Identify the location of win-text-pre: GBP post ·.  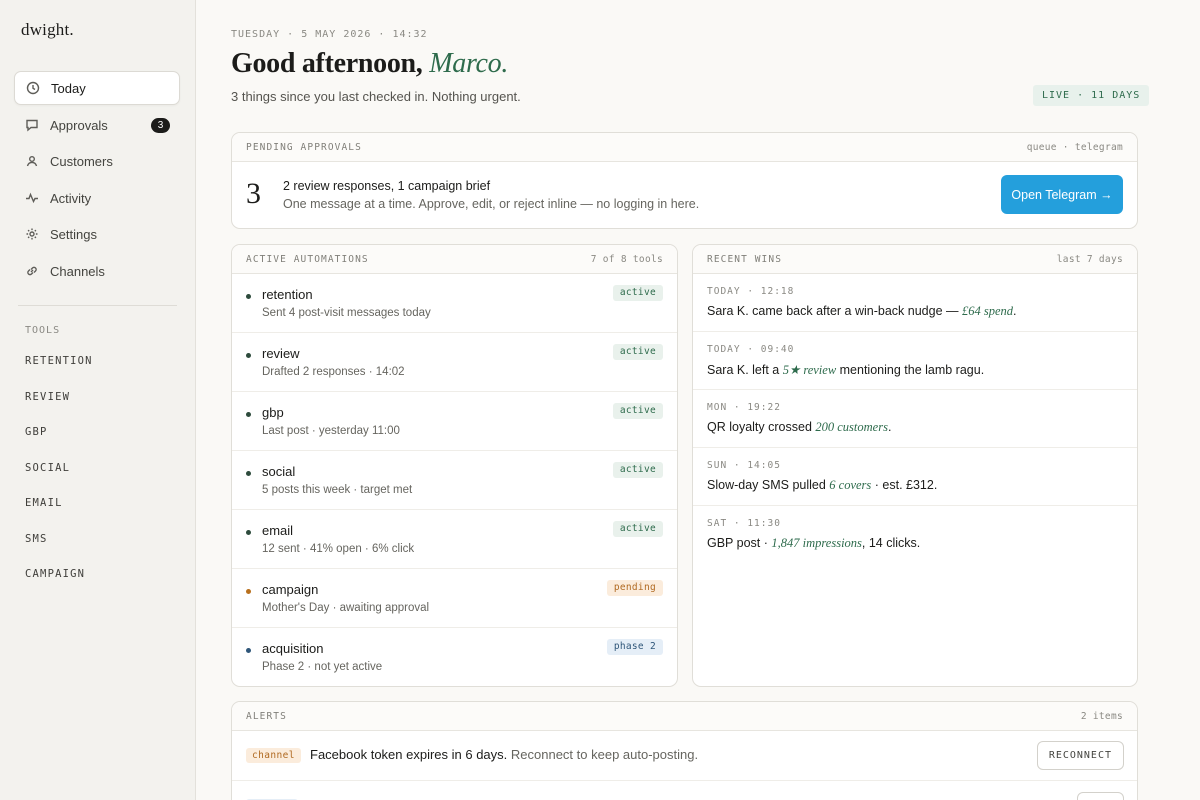
(739, 543).